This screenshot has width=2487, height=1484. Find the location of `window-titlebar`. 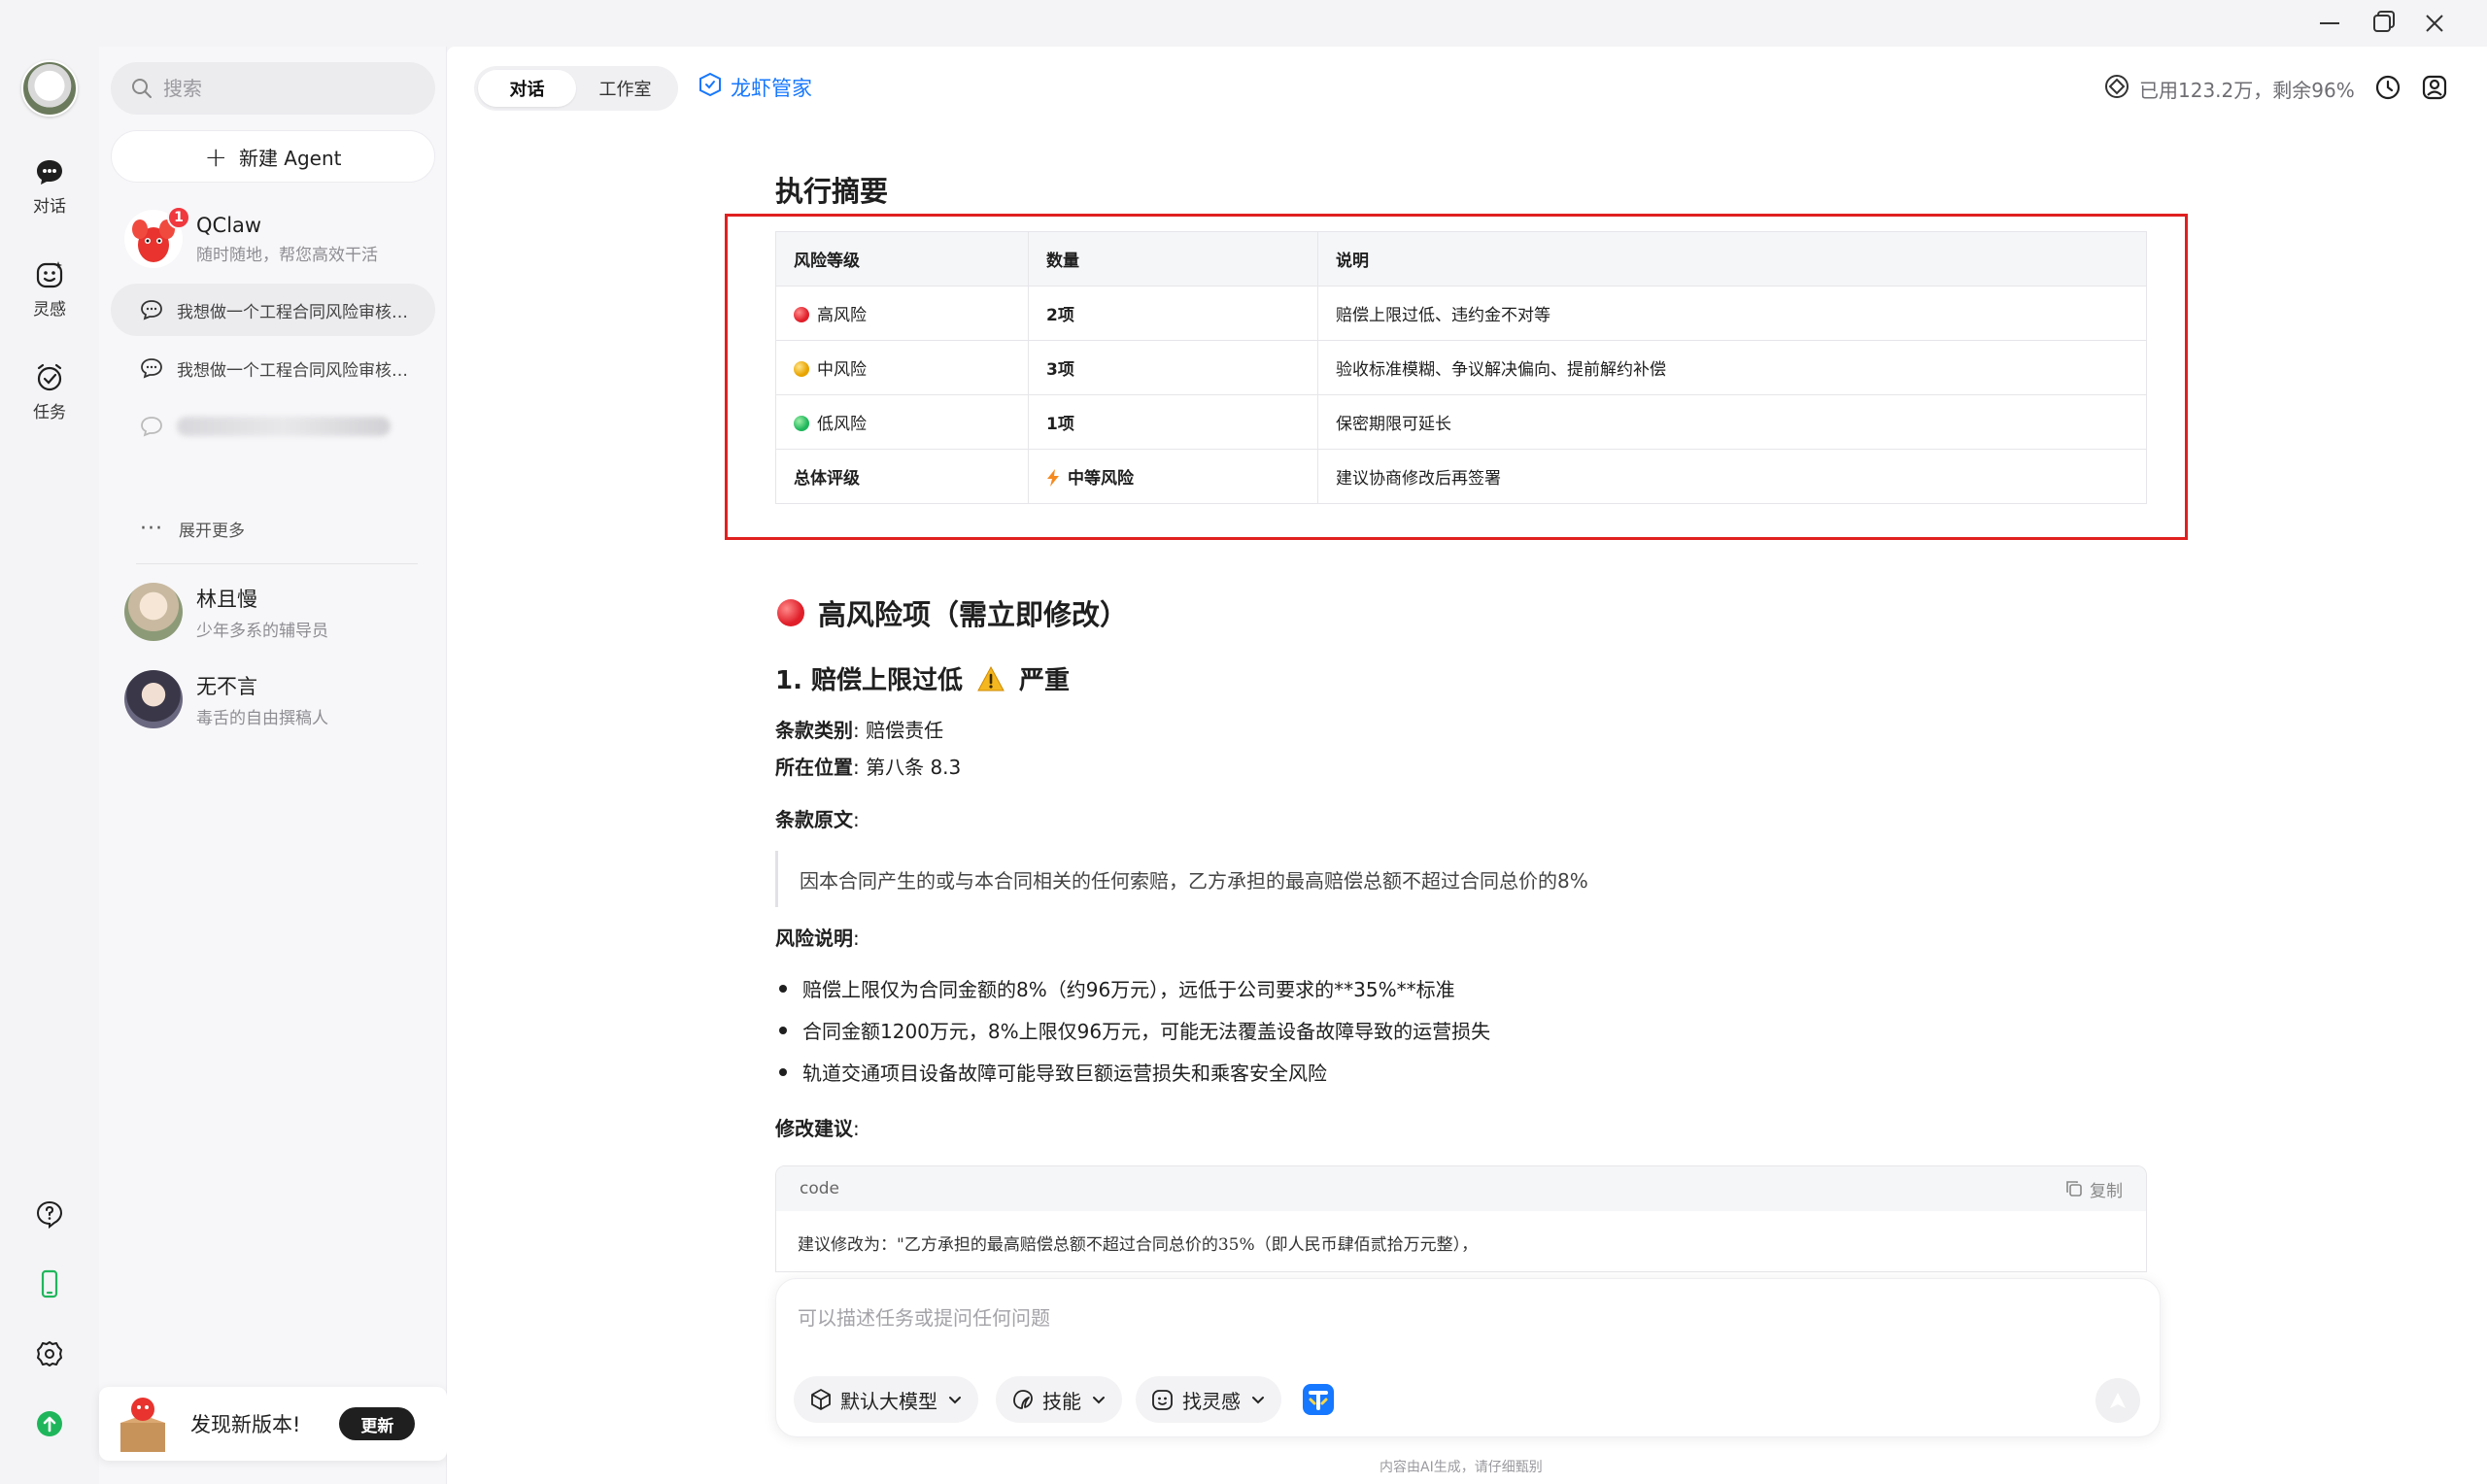

window-titlebar is located at coordinates (1243, 23).